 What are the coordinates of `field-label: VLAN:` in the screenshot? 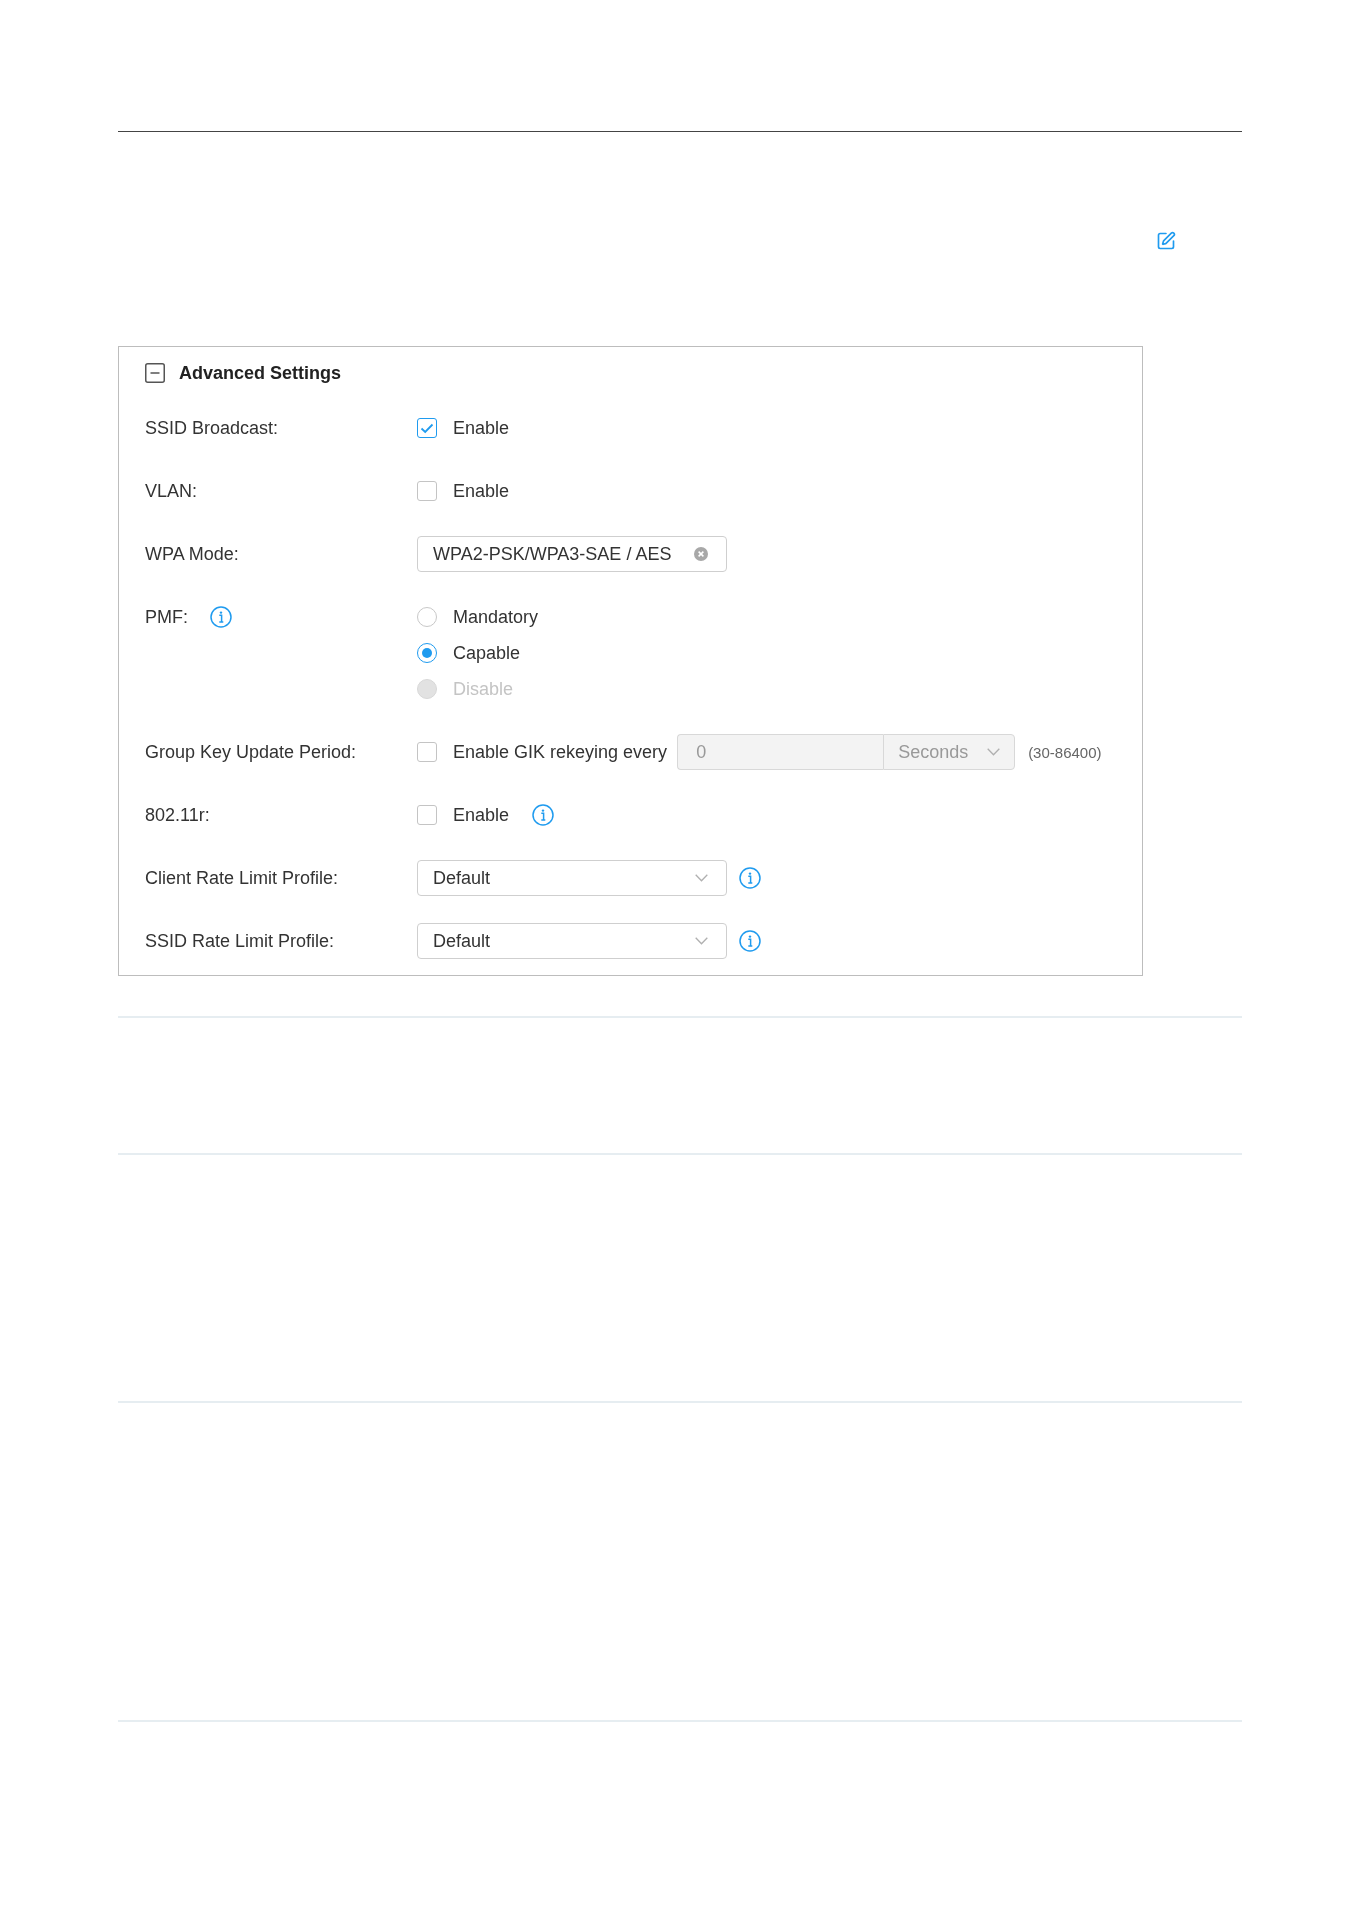 It's located at (171, 491).